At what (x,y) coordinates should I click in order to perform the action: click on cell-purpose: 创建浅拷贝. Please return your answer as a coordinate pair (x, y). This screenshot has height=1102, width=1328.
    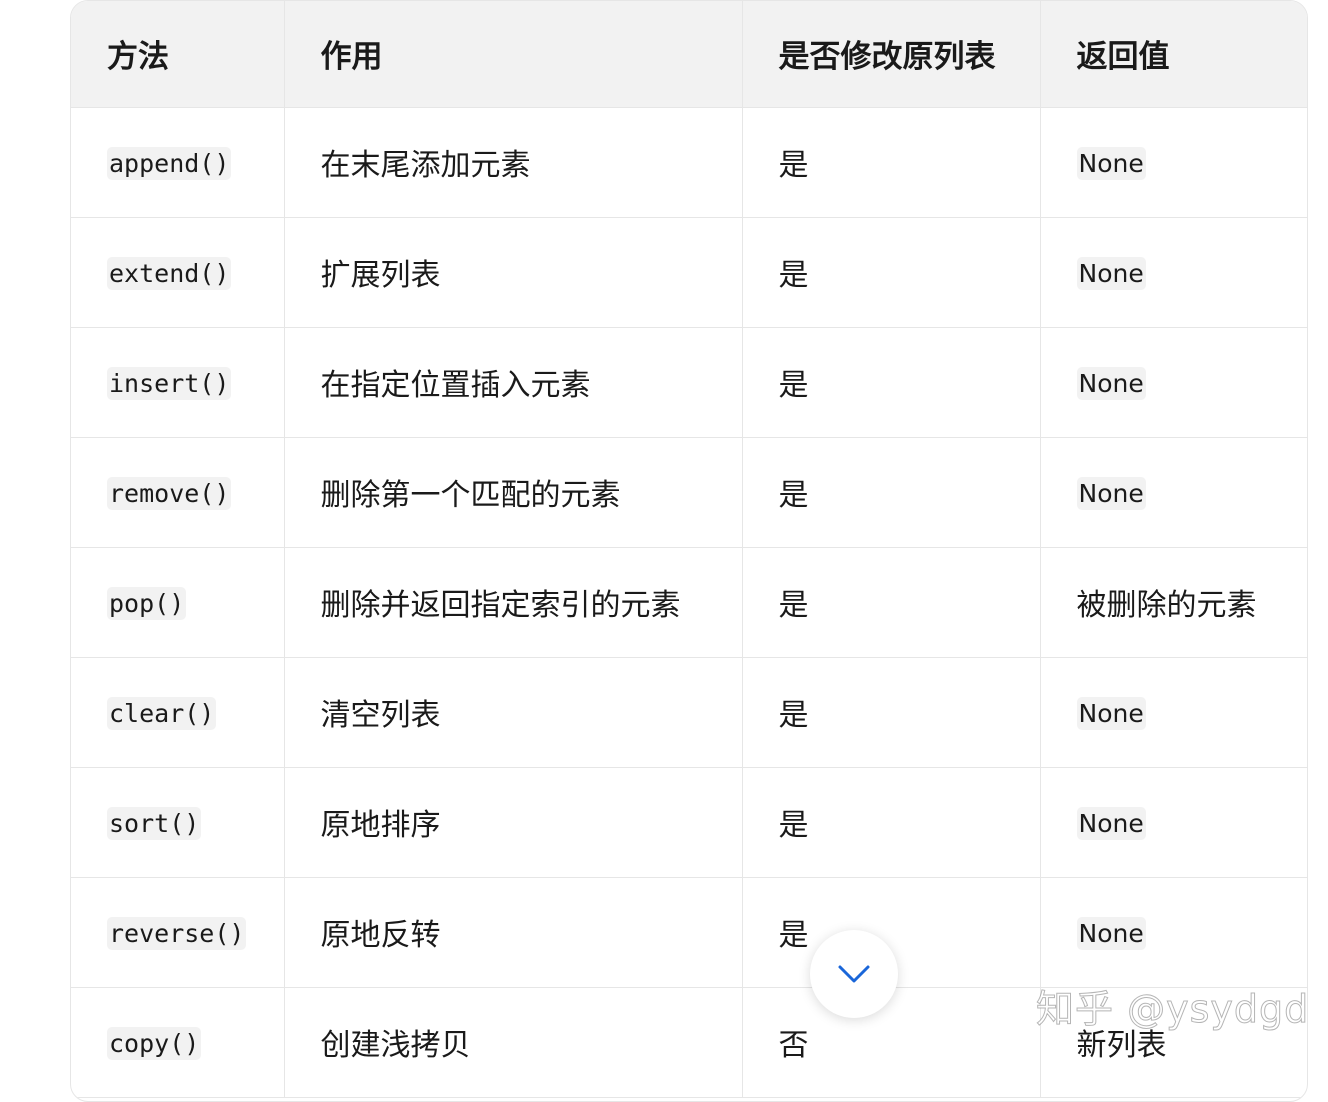
    Looking at the image, I should click on (513, 1042).